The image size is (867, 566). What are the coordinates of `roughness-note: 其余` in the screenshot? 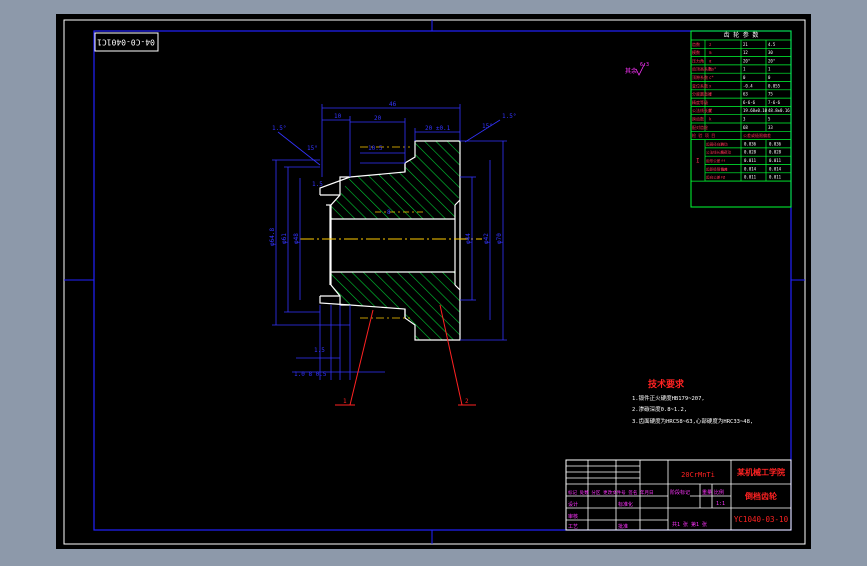 It's located at (631, 71).